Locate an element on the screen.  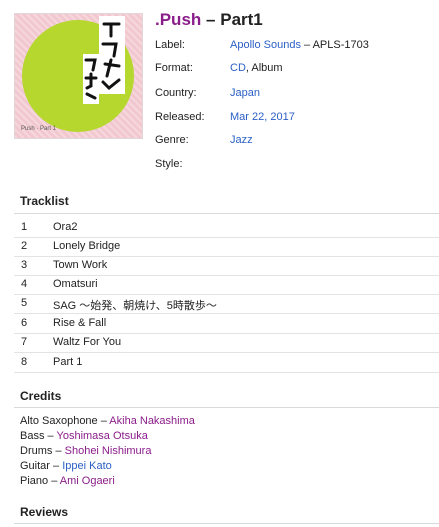
track-title: Waltz For You is located at coordinates (87, 342).